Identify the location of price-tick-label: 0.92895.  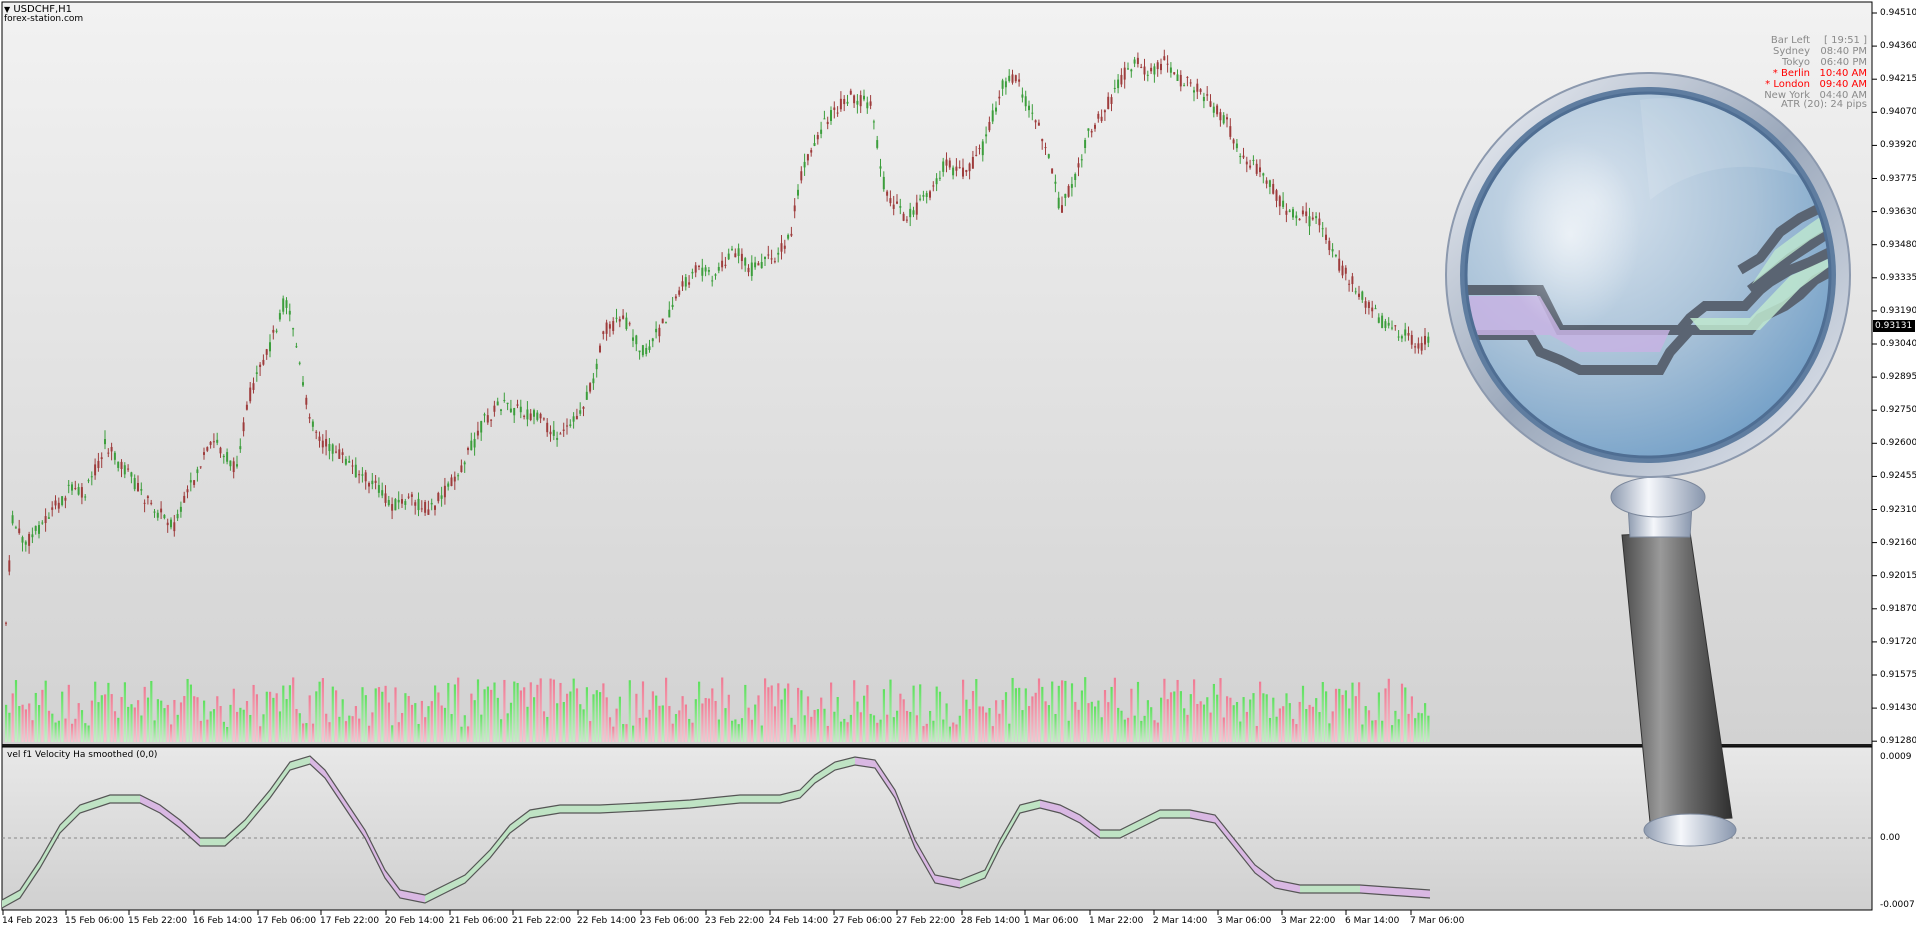
(1898, 377).